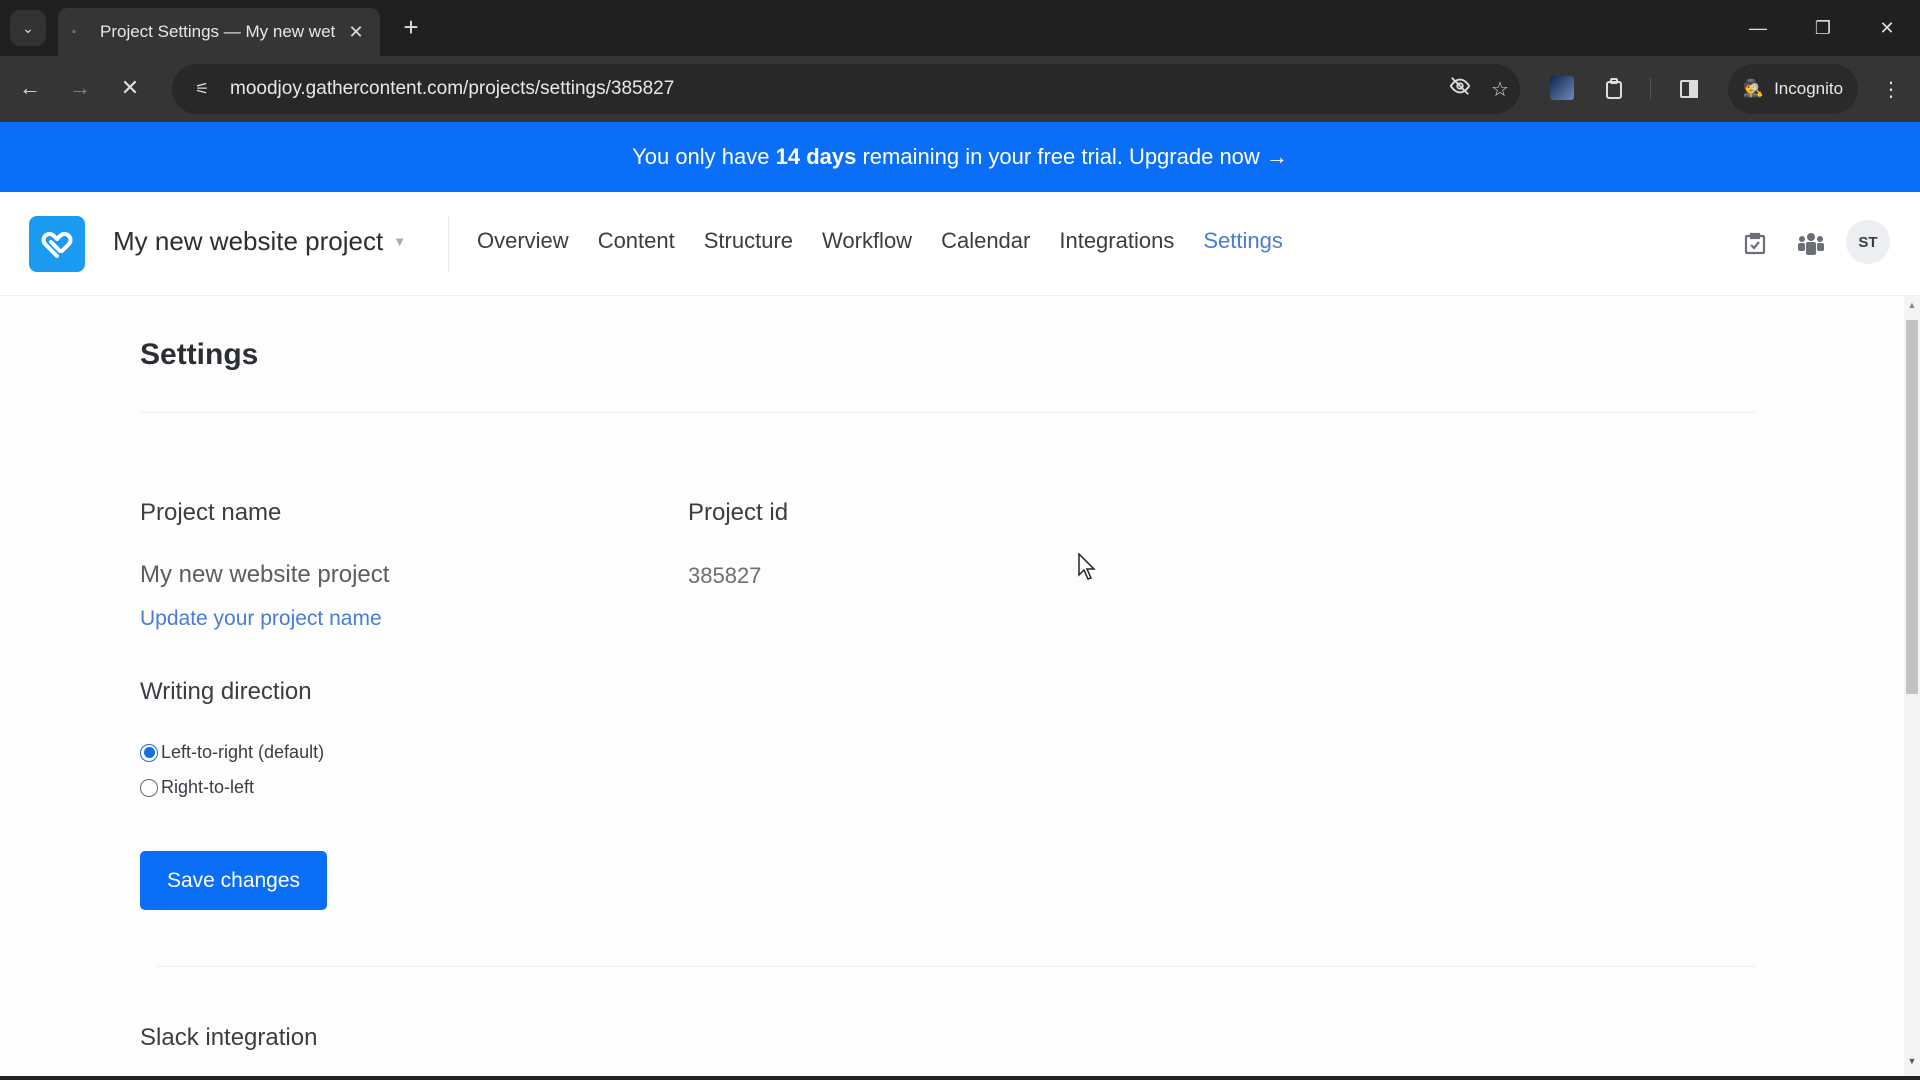  I want to click on browser-menu-button: ⋮, so click(1891, 89).